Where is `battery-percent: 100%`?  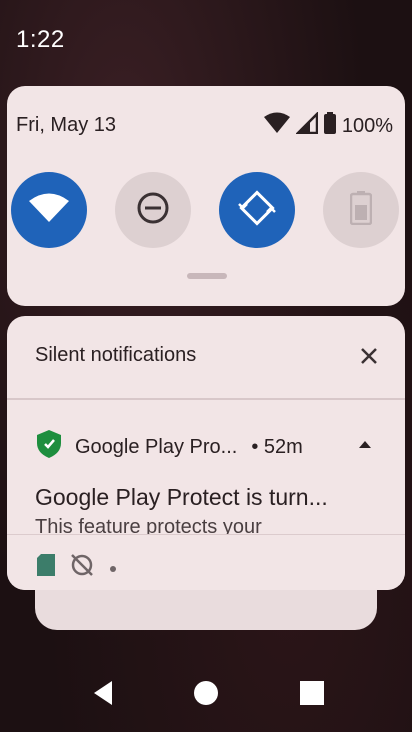
battery-percent: 100% is located at coordinates (367, 125).